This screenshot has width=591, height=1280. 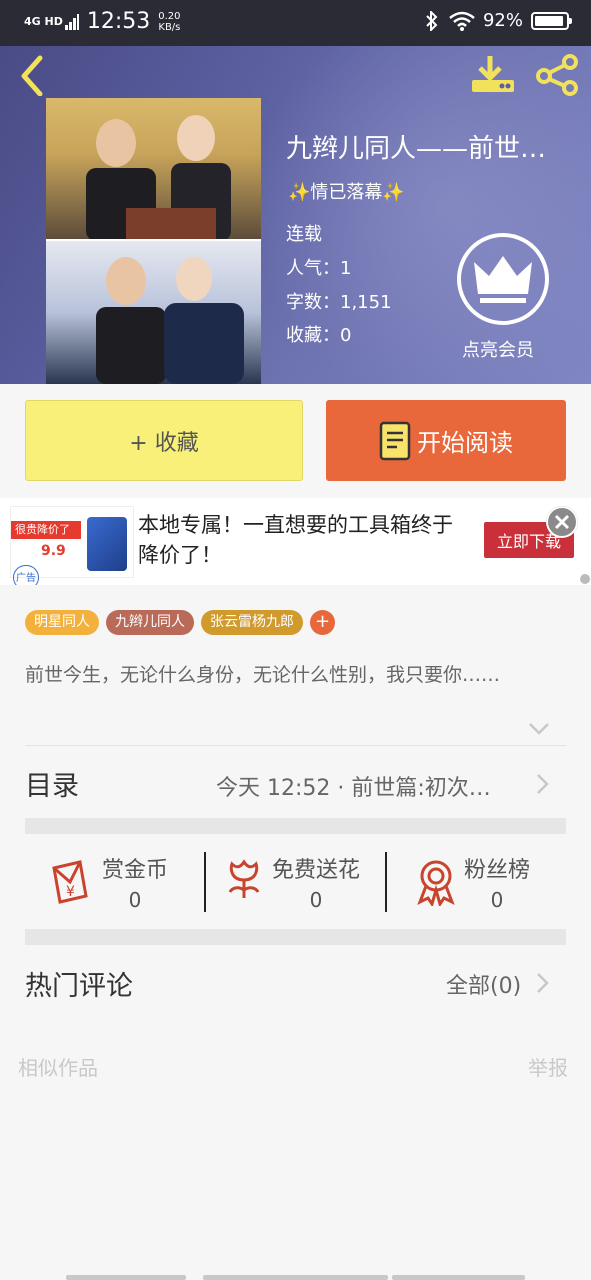 I want to click on wifi-icon, so click(x=462, y=21).